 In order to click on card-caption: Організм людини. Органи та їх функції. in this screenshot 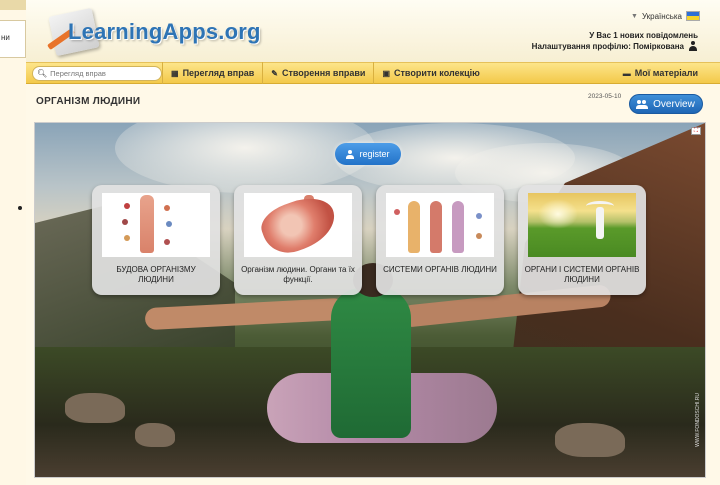, I will do `click(298, 274)`.